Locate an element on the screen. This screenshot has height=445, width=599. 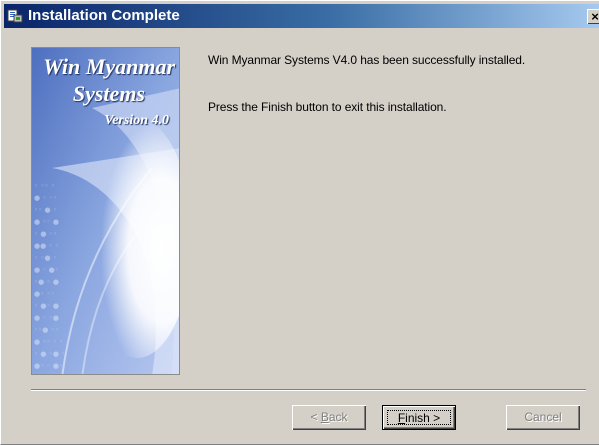
banner-title-line1: Win Myanmar is located at coordinates (109, 66).